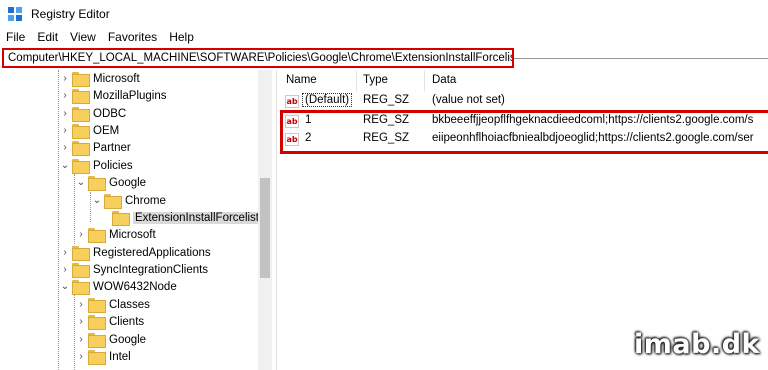 This screenshot has height=370, width=768. What do you see at coordinates (15, 37) in the screenshot?
I see `menu-file: File` at bounding box center [15, 37].